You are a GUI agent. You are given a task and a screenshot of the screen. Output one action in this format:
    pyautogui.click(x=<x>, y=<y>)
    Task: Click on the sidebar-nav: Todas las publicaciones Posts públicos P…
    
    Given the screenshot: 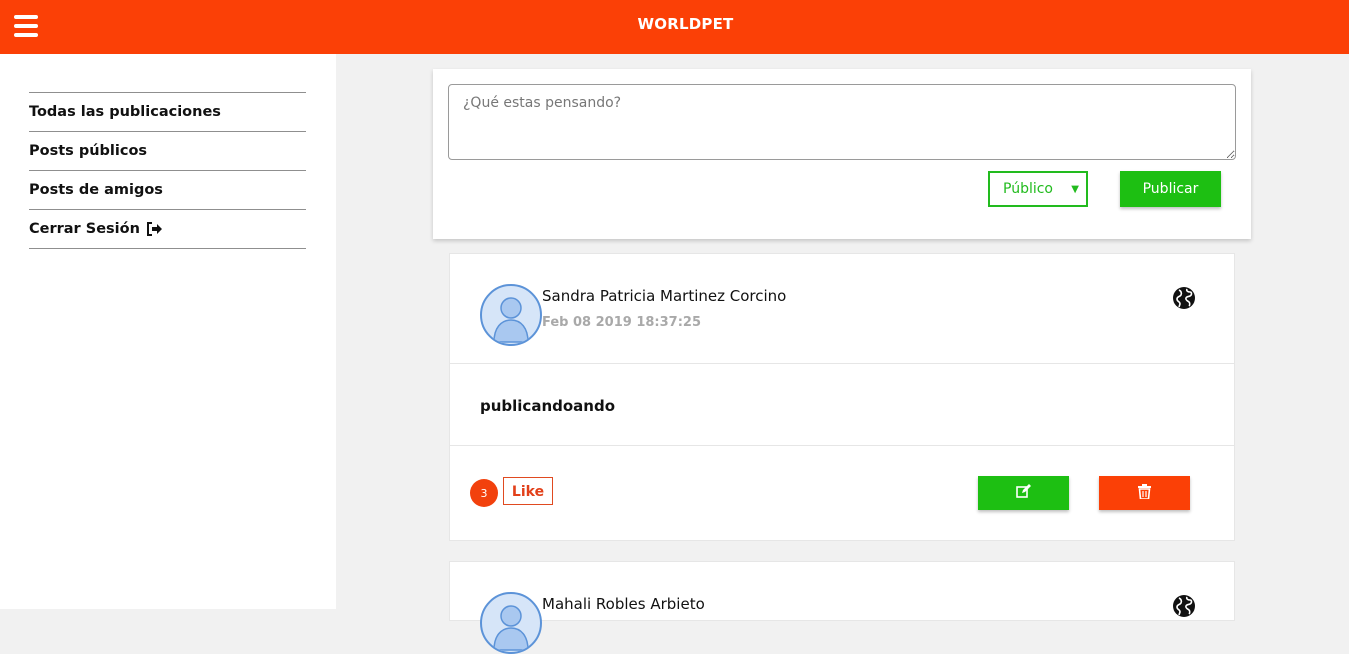 What is the action you would take?
    pyautogui.click(x=167, y=170)
    